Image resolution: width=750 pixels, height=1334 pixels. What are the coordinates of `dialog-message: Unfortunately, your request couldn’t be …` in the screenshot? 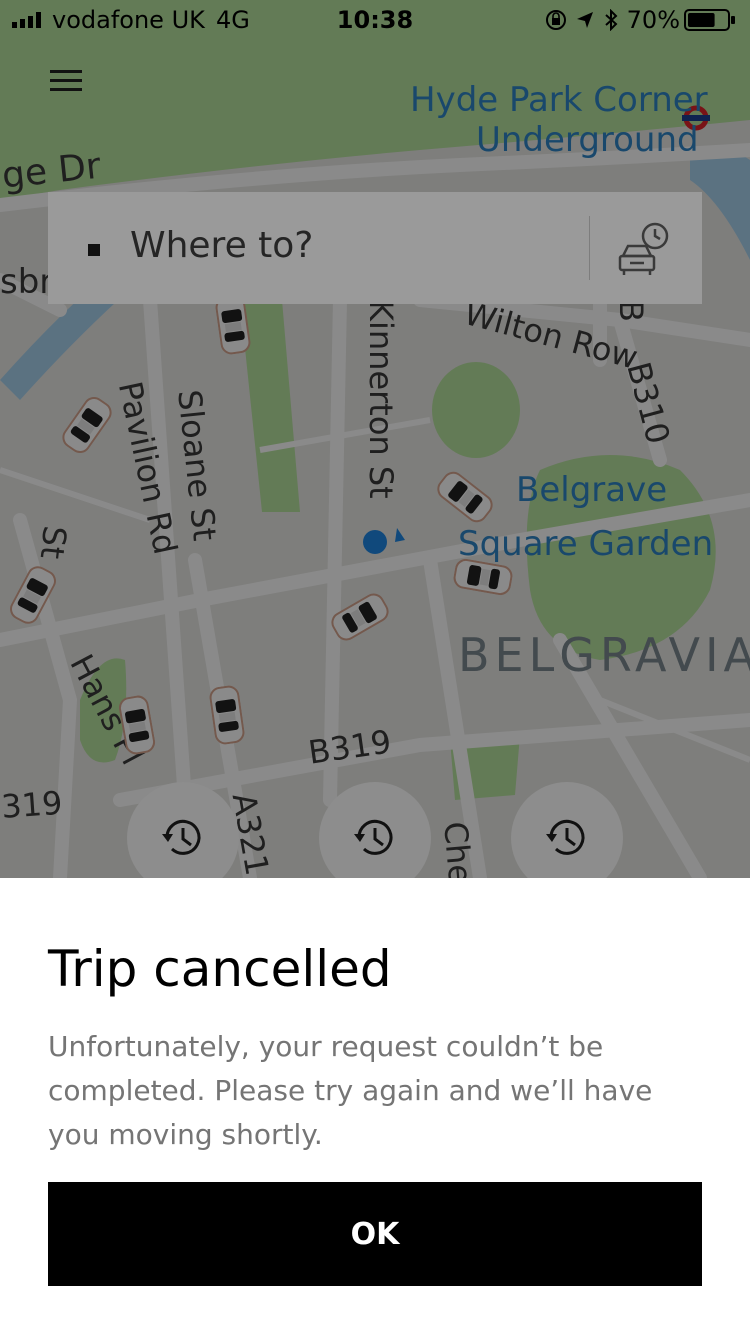 It's located at (350, 1090).